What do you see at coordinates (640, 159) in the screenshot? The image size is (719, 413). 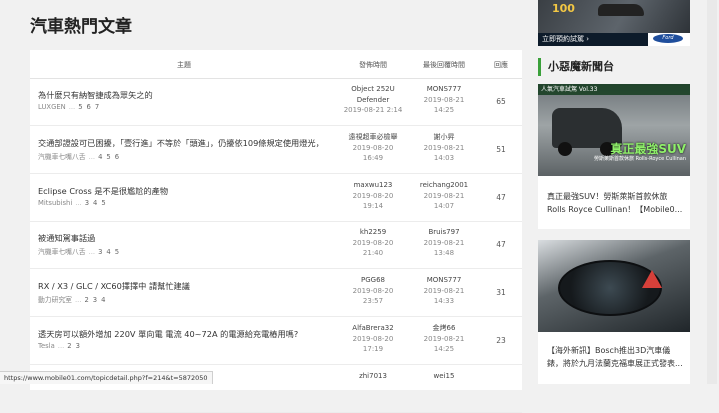 I see `thumbnail-subline: 勞斯萊斯首款休旅 Rolls-Royce Cullinan` at bounding box center [640, 159].